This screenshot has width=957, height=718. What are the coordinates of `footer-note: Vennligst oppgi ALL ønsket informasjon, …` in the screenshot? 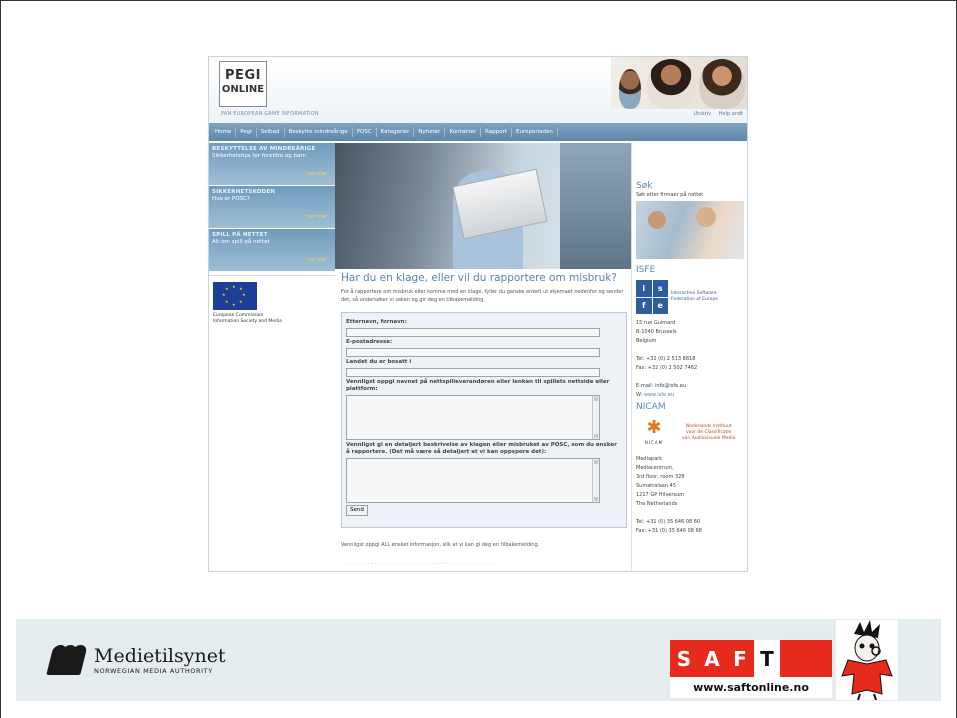 It's located at (440, 545).